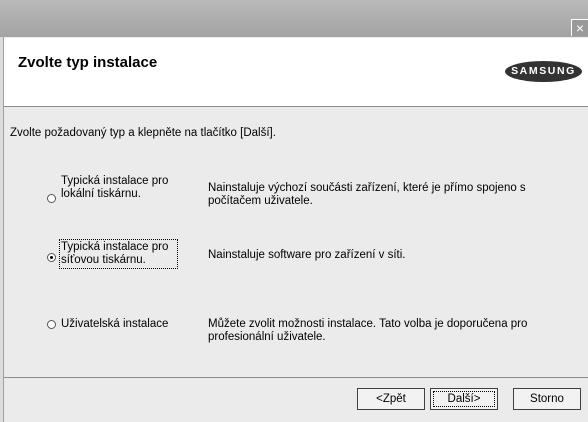  I want to click on option-network-printer-label-line1: Typická instalace pro, so click(115, 247).